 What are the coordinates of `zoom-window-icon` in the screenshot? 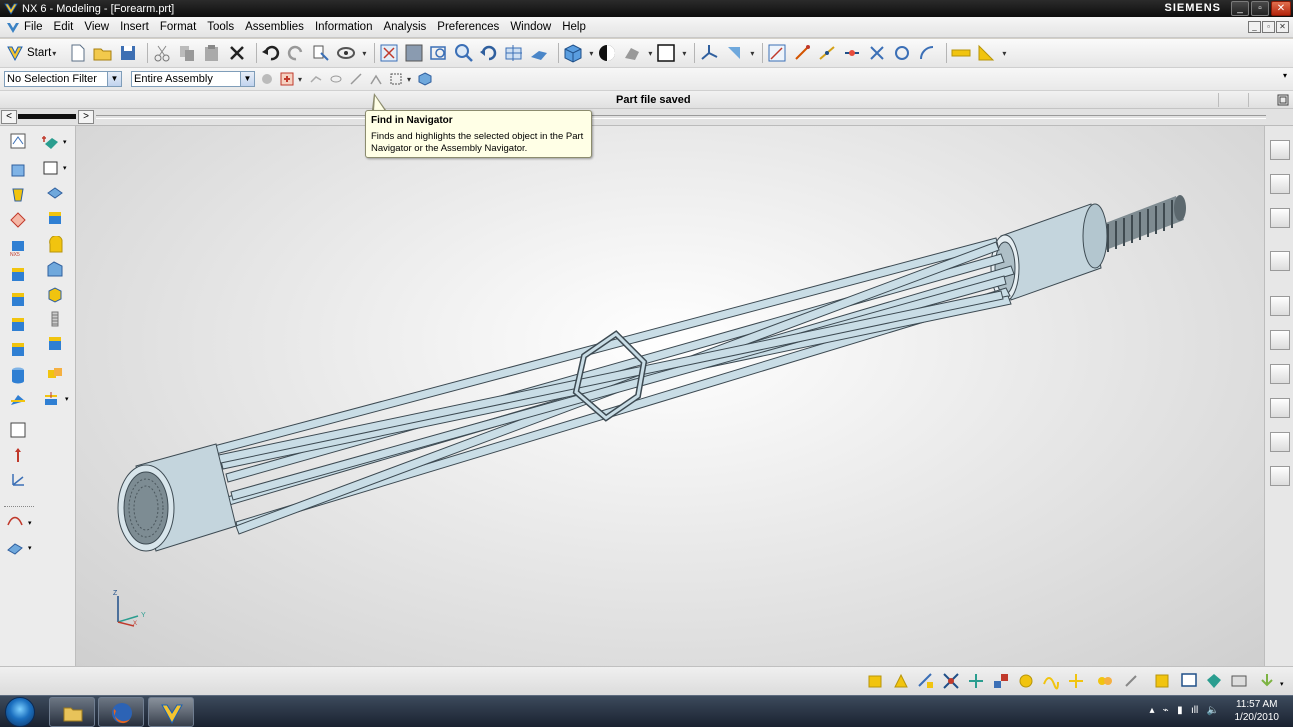 It's located at (414, 53).